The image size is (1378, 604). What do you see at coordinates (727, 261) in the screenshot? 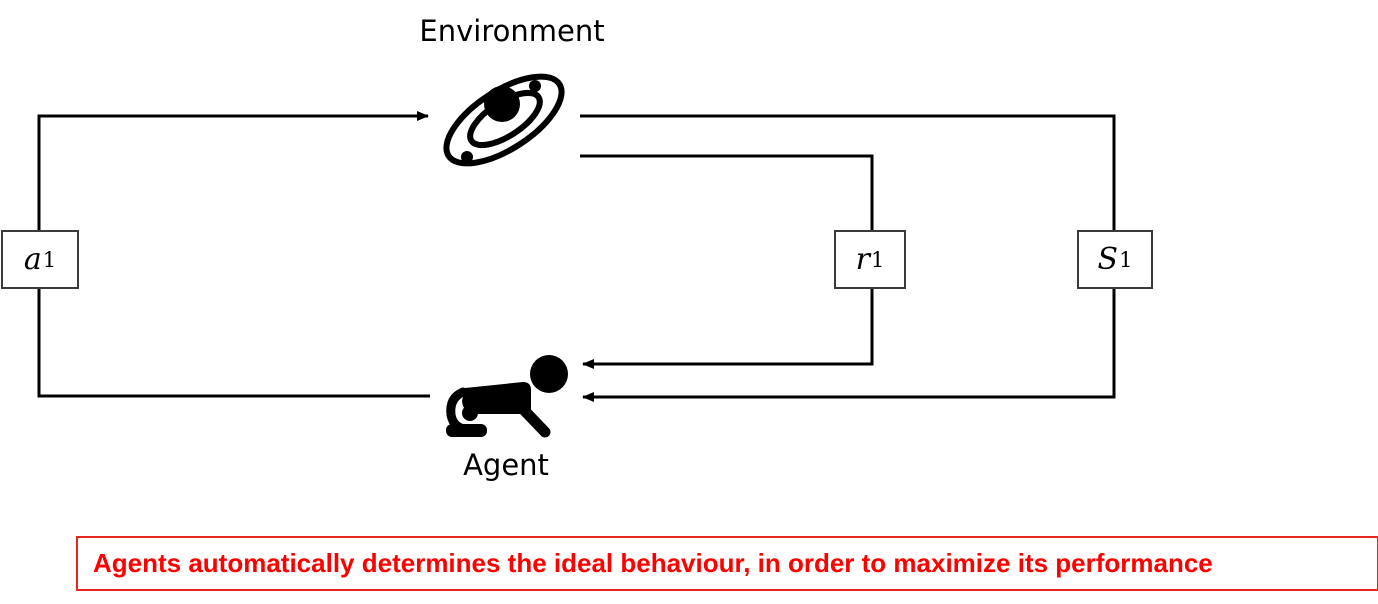
I see `reward-arrow` at bounding box center [727, 261].